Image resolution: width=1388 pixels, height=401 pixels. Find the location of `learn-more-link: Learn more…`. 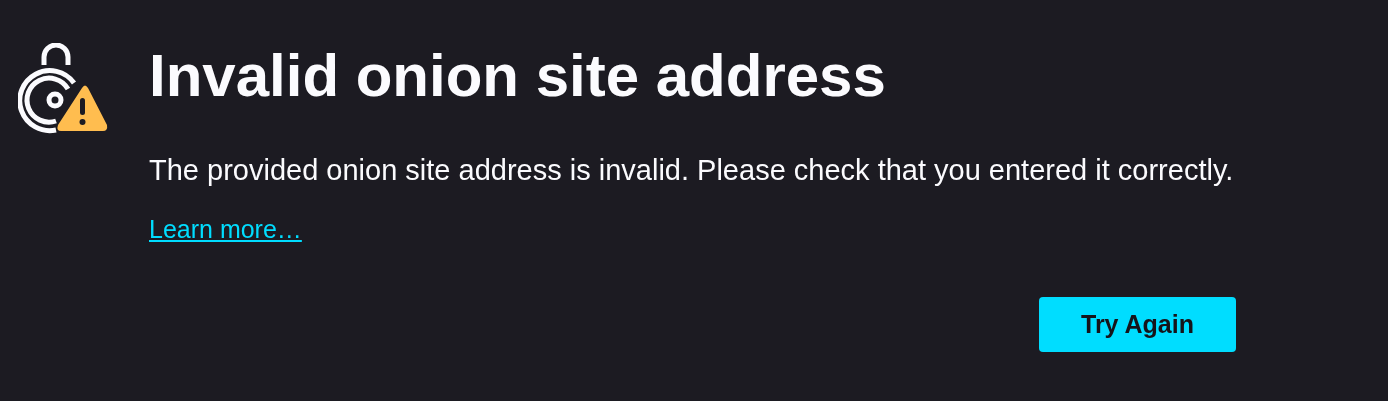

learn-more-link: Learn more… is located at coordinates (225, 229).